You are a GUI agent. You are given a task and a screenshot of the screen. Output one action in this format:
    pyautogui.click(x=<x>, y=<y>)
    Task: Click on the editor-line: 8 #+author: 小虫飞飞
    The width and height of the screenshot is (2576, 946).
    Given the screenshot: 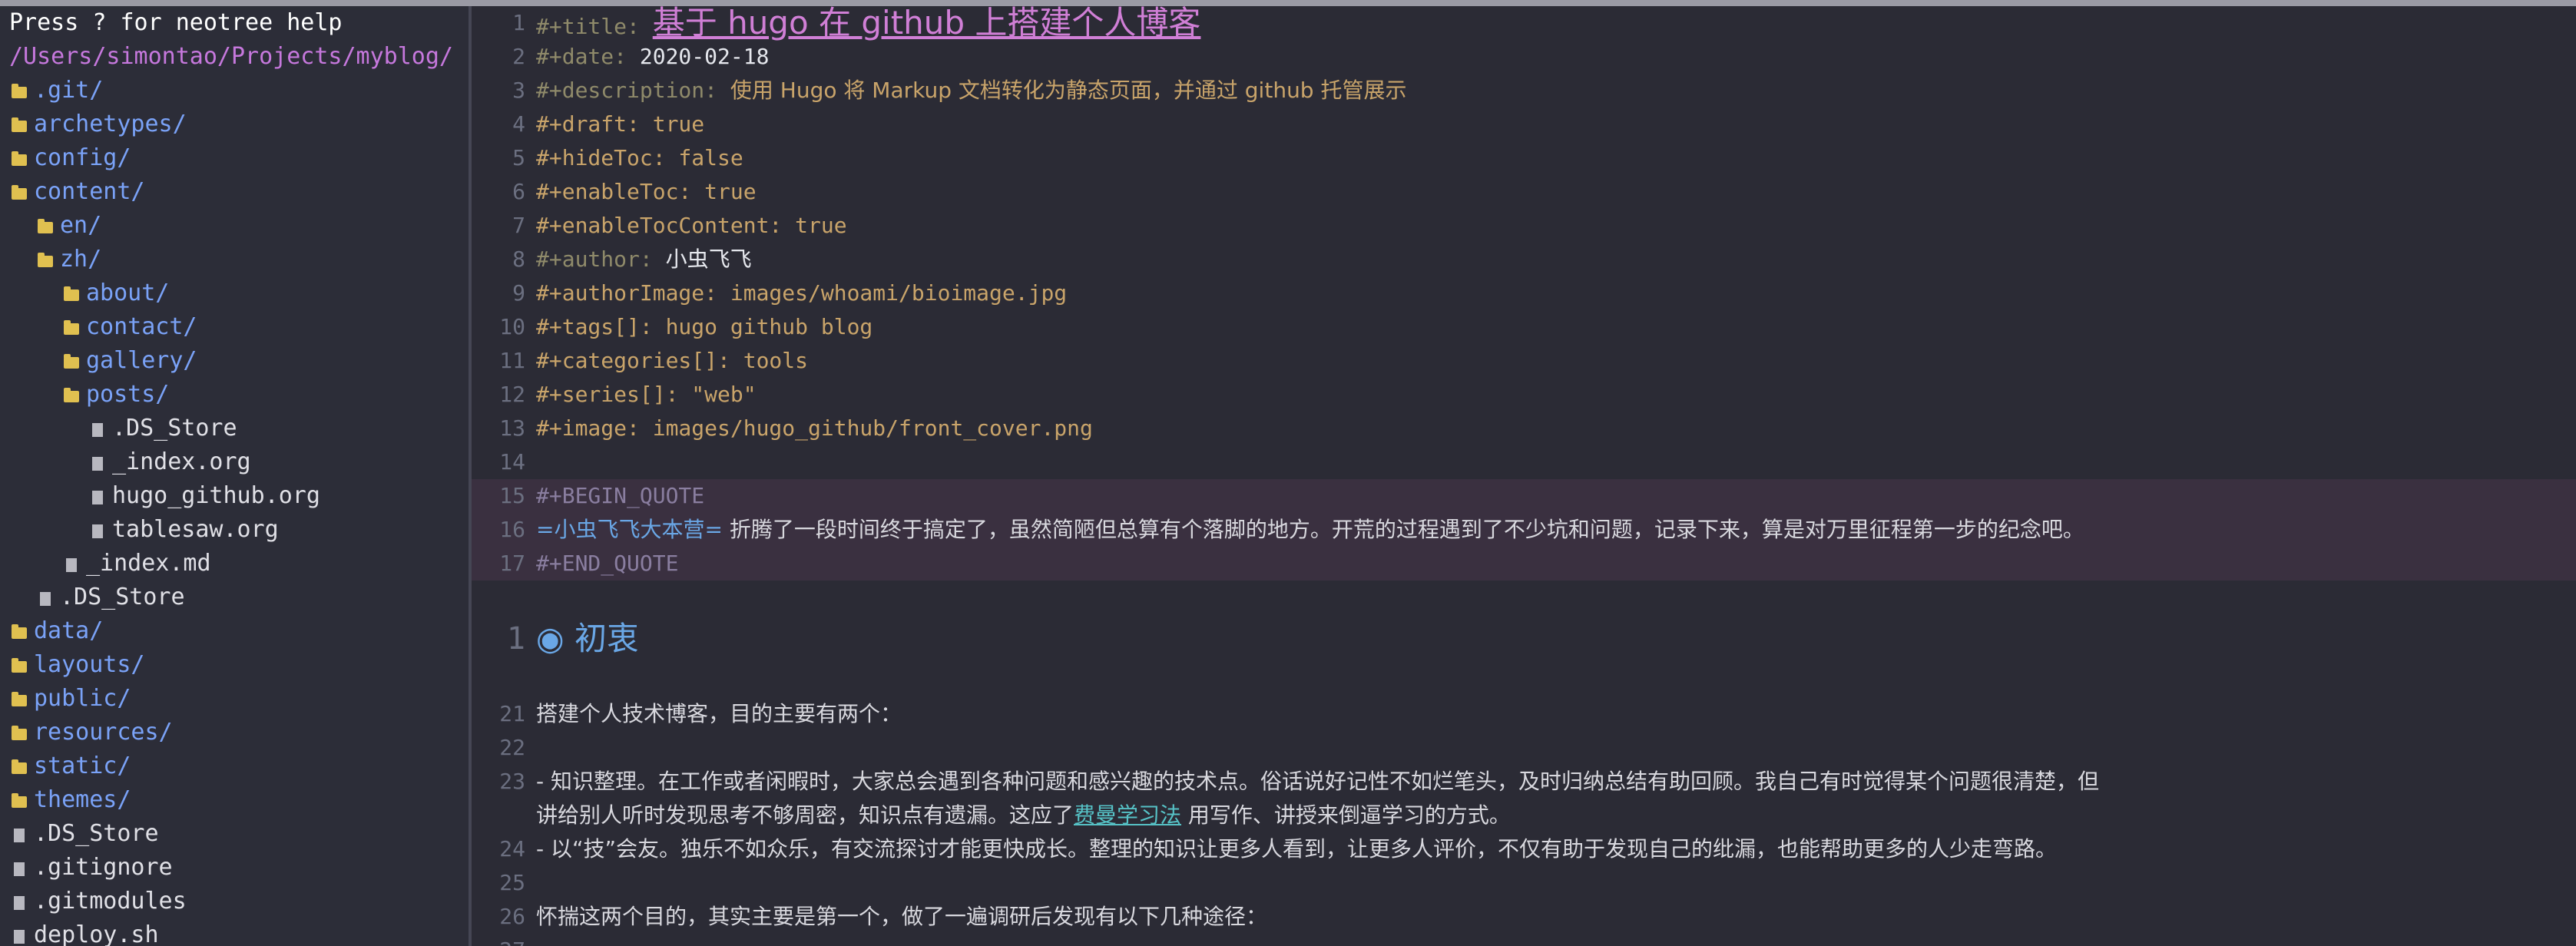 What is the action you would take?
    pyautogui.click(x=1524, y=259)
    